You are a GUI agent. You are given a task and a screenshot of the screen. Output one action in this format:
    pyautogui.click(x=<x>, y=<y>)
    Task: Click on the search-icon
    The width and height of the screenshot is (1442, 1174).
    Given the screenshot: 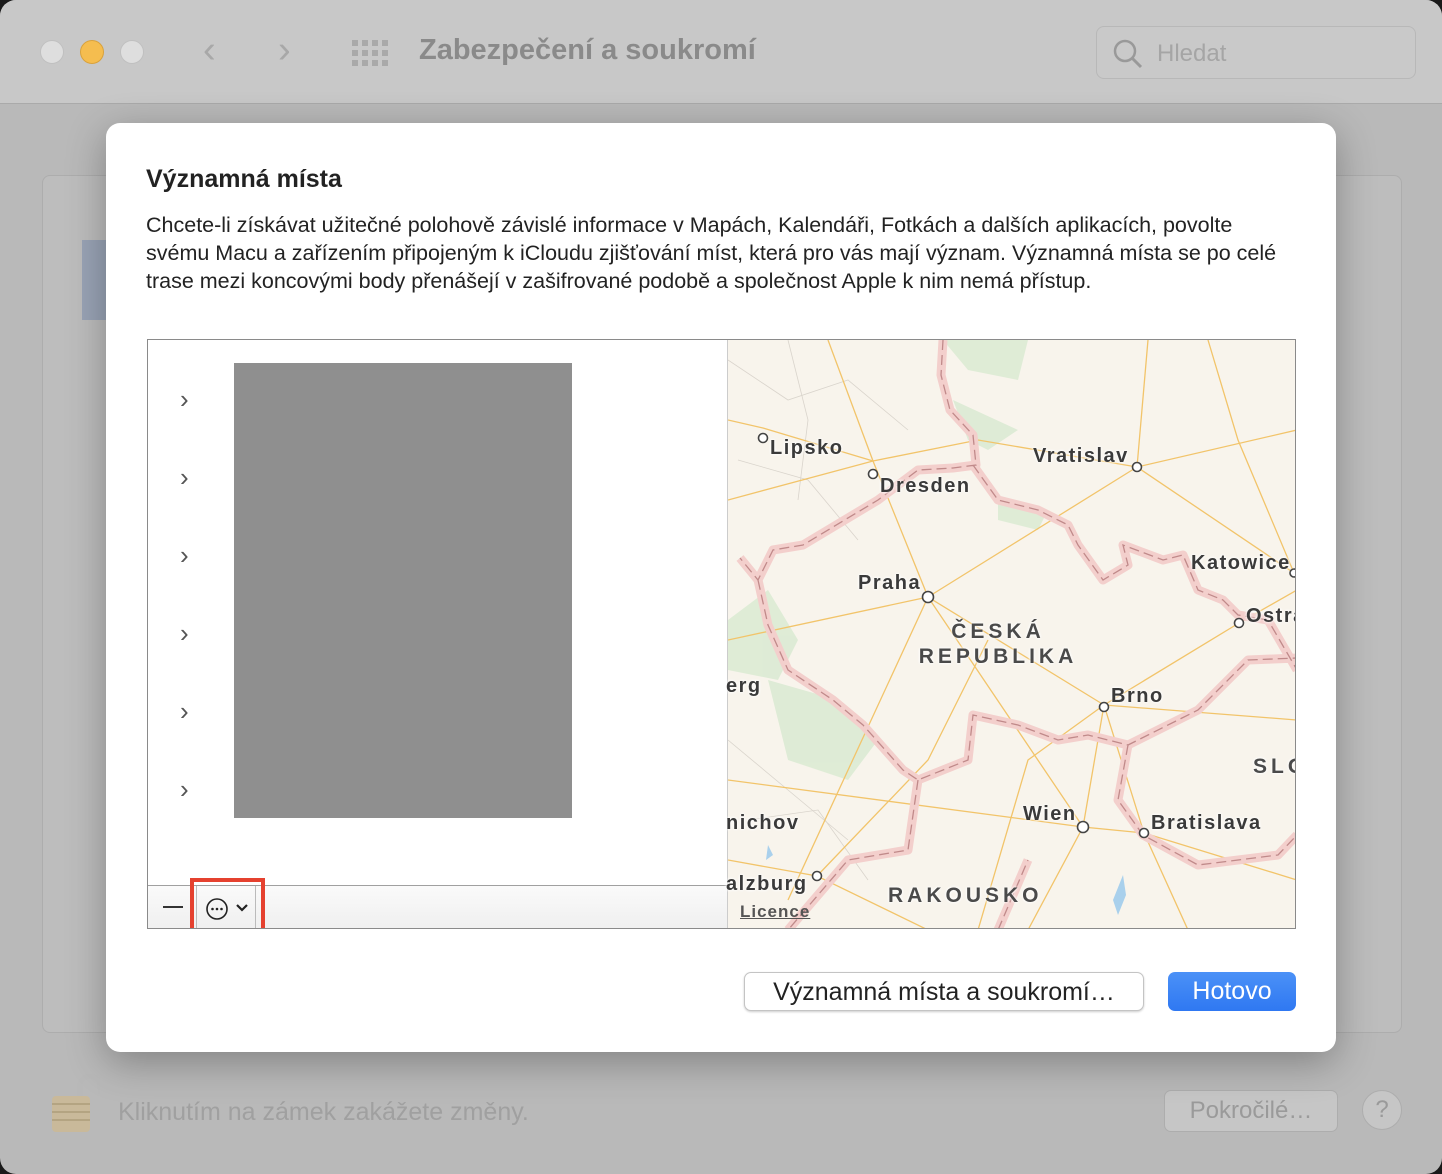 What is the action you would take?
    pyautogui.click(x=1128, y=54)
    